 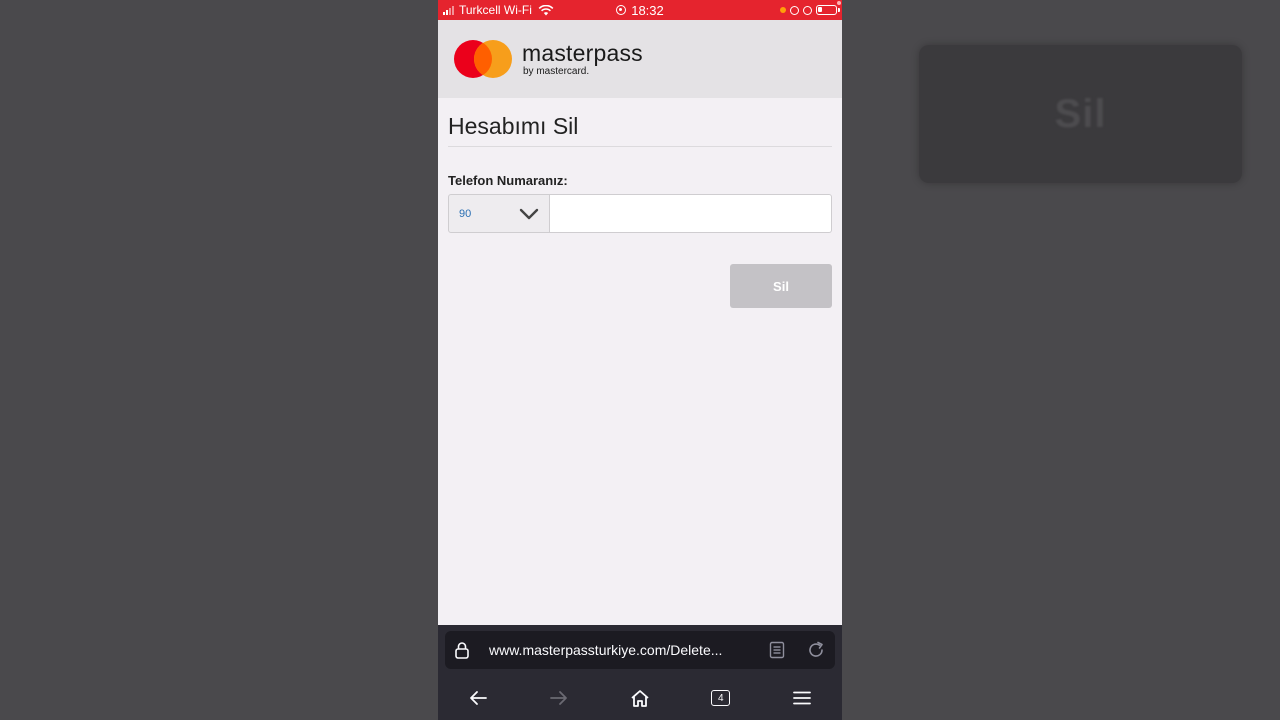 I want to click on forward-button, so click(x=559, y=698).